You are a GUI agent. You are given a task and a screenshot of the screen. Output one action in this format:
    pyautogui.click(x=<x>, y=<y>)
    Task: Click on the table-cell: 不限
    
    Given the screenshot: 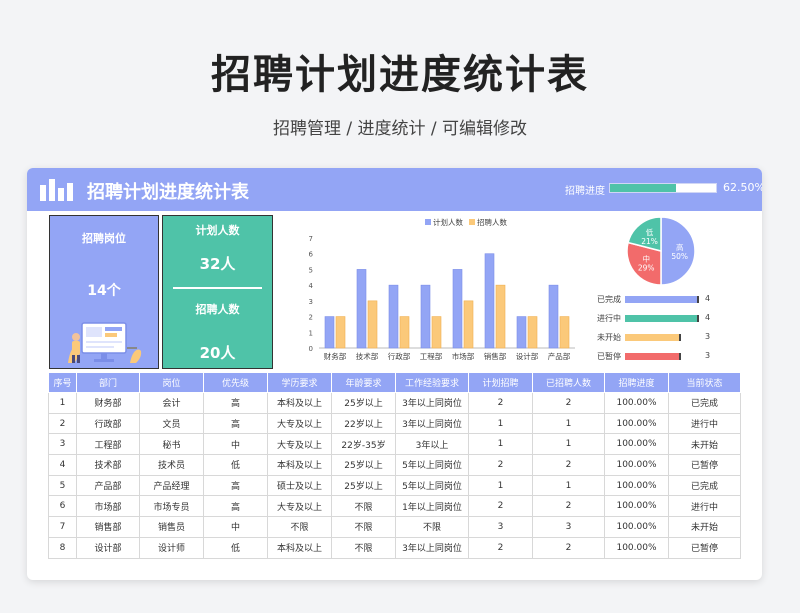 What is the action you would take?
    pyautogui.click(x=363, y=527)
    